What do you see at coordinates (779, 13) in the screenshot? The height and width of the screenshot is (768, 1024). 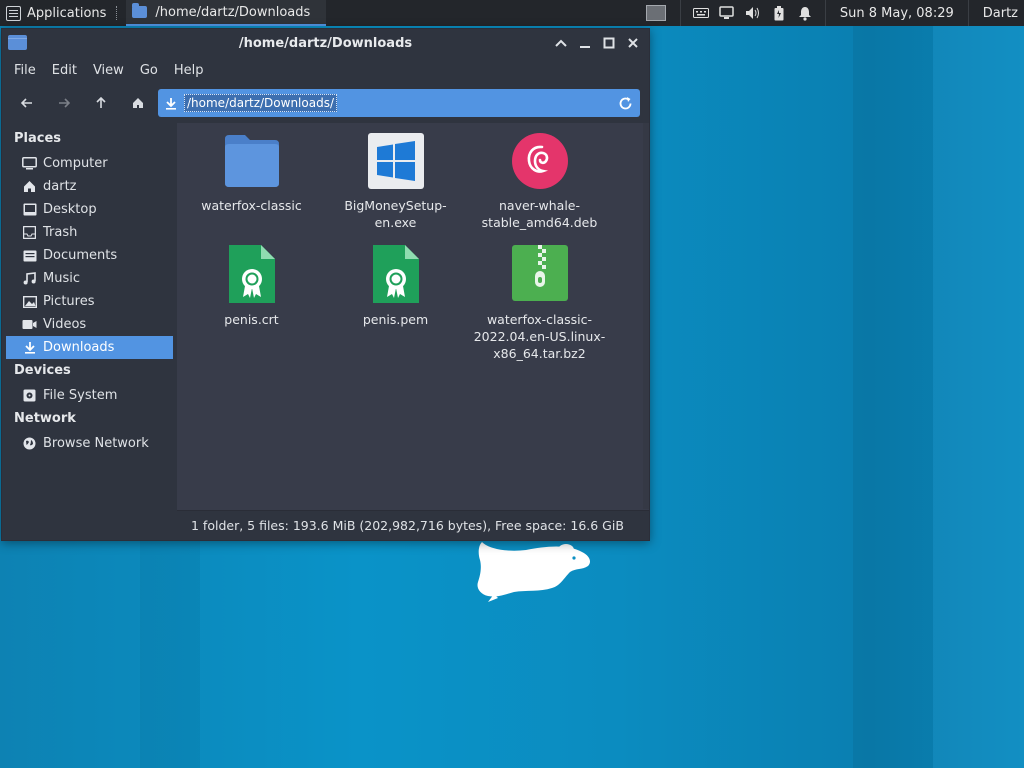 I see `battery-icon` at bounding box center [779, 13].